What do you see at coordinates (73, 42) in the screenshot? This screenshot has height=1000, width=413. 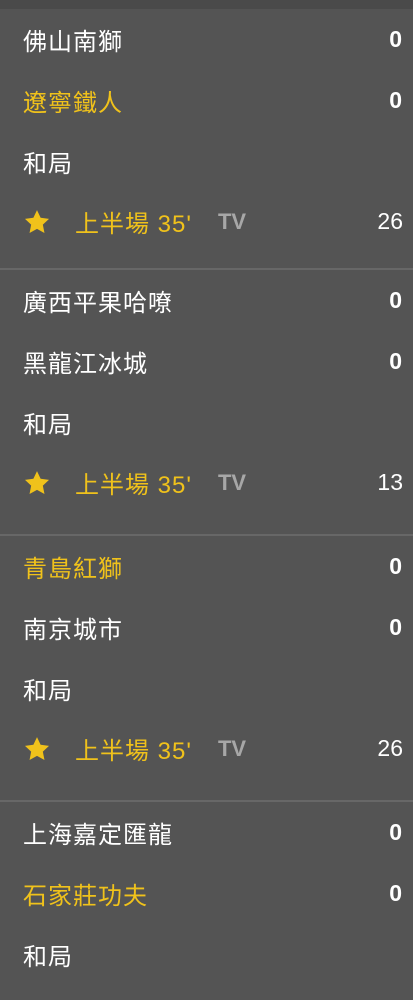 I see `team-name: 佛山南獅` at bounding box center [73, 42].